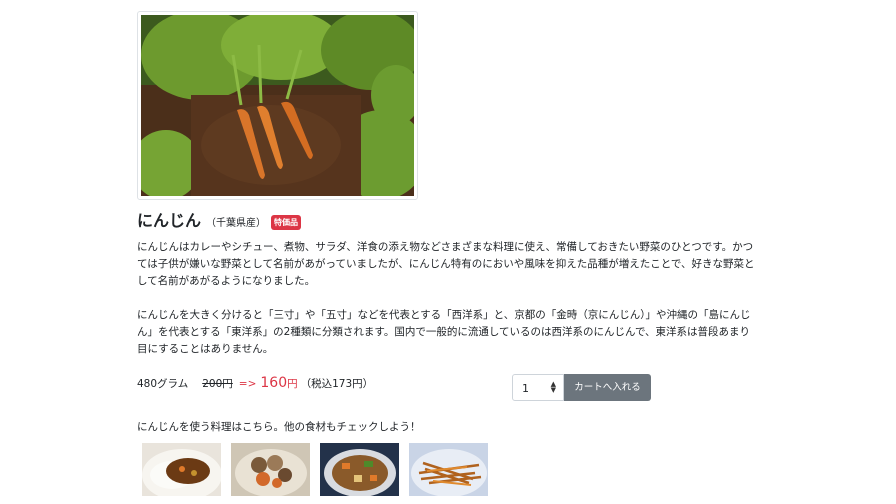 This screenshot has height=504, width=896. What do you see at coordinates (525, 388) in the screenshot?
I see `quantity-value: 1` at bounding box center [525, 388].